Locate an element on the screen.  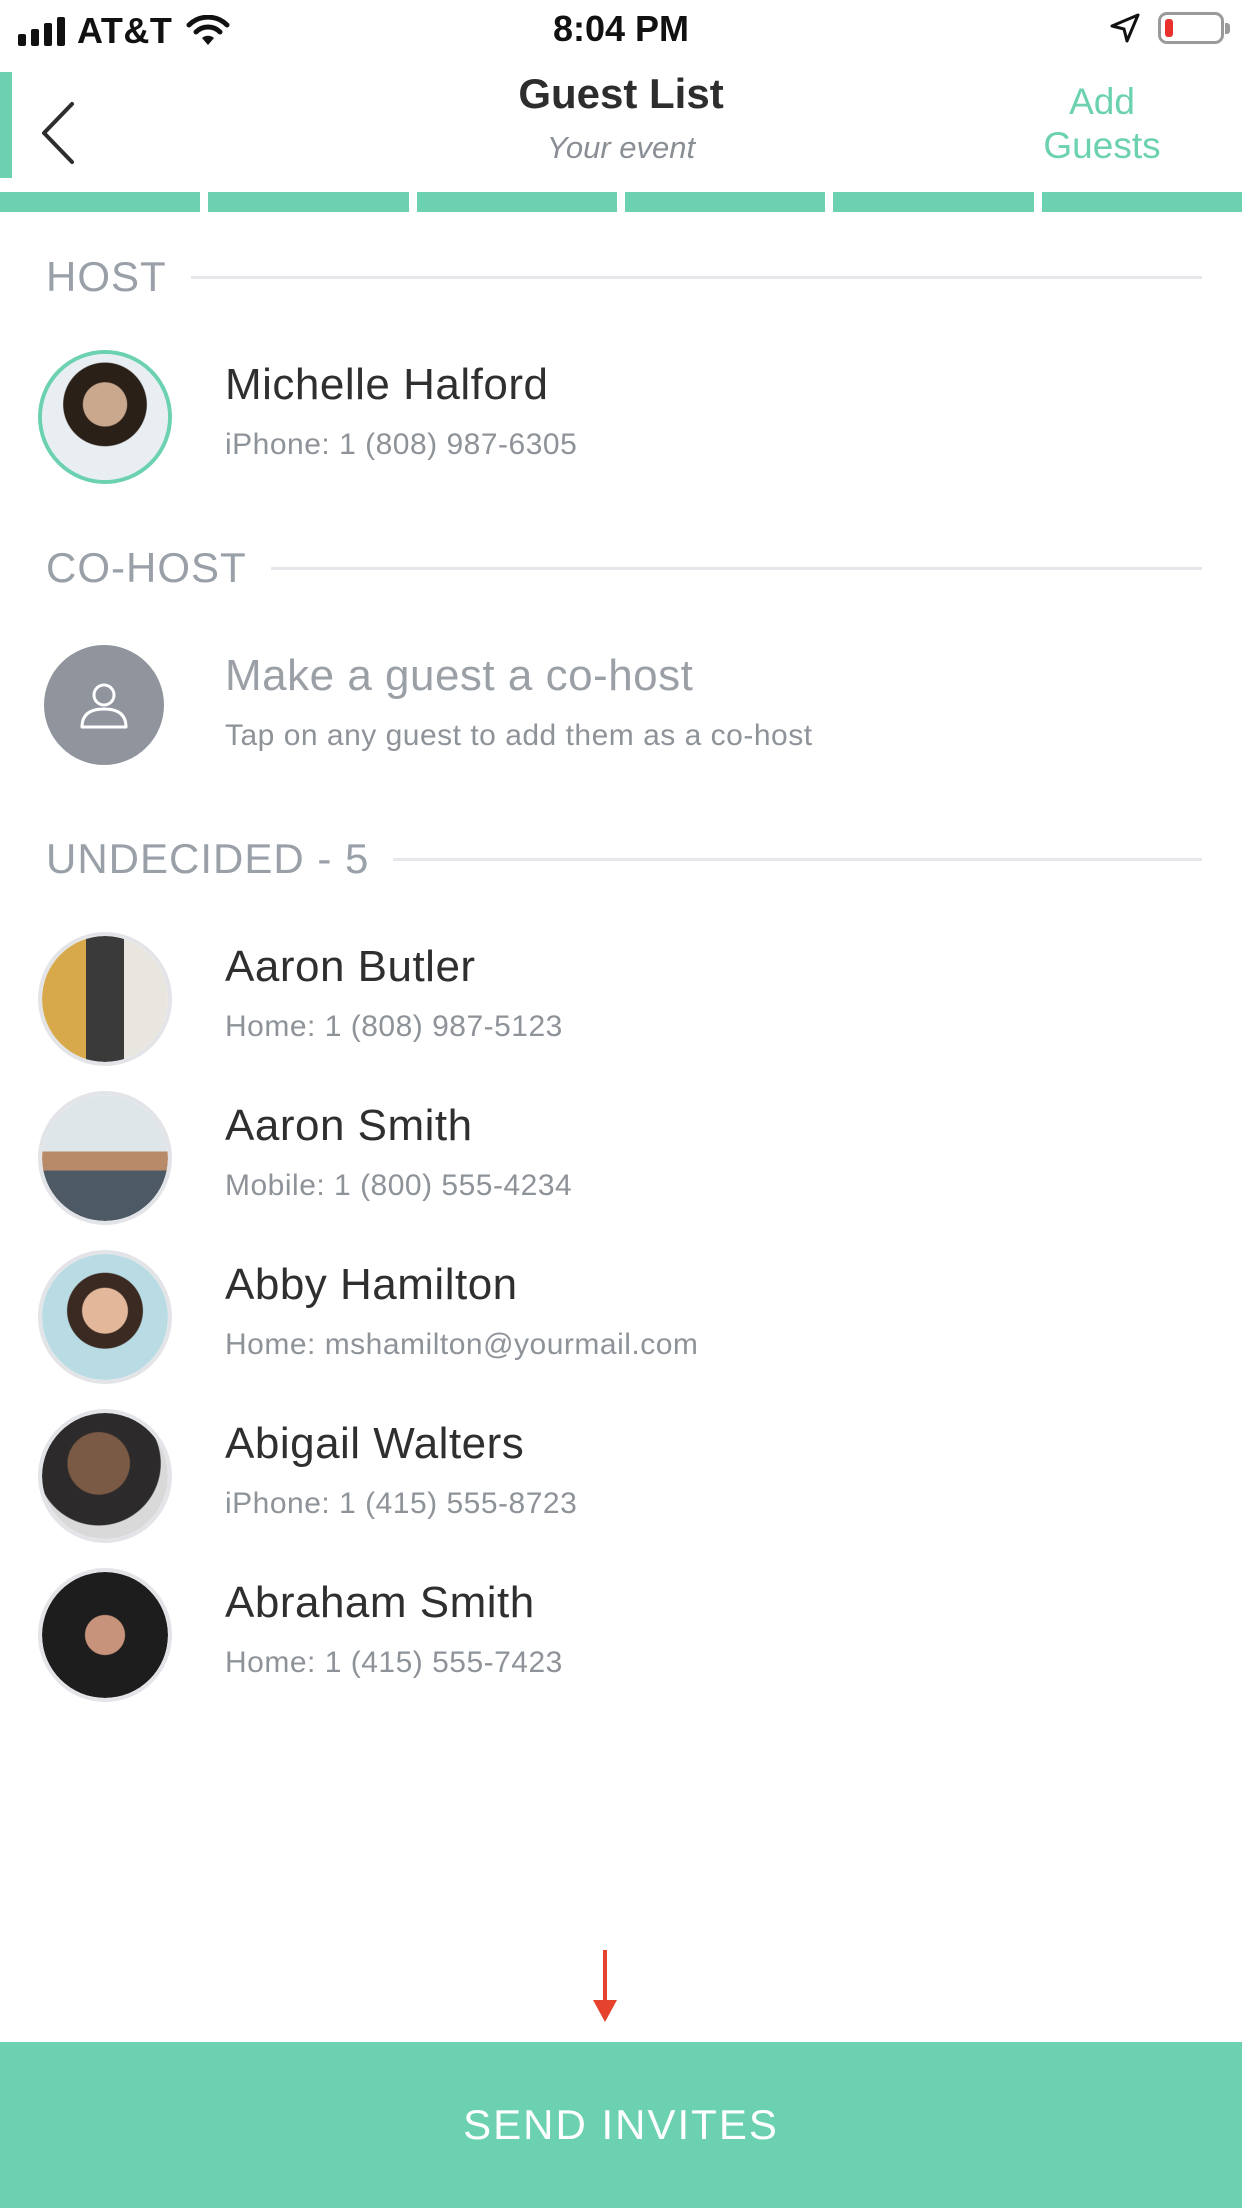
battery-level is located at coordinates (1169, 28).